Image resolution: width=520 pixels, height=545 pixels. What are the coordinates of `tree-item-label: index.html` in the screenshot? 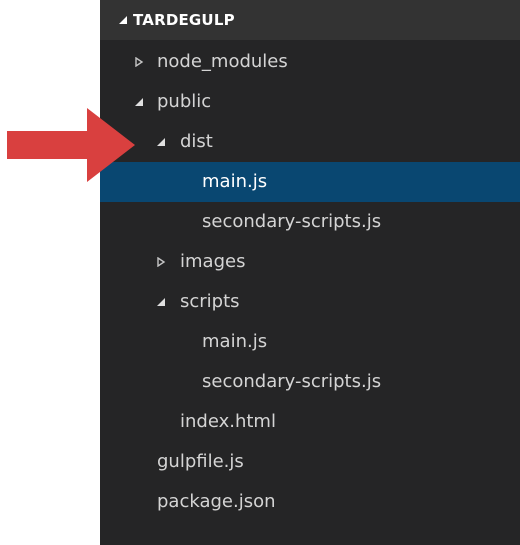 It's located at (228, 421).